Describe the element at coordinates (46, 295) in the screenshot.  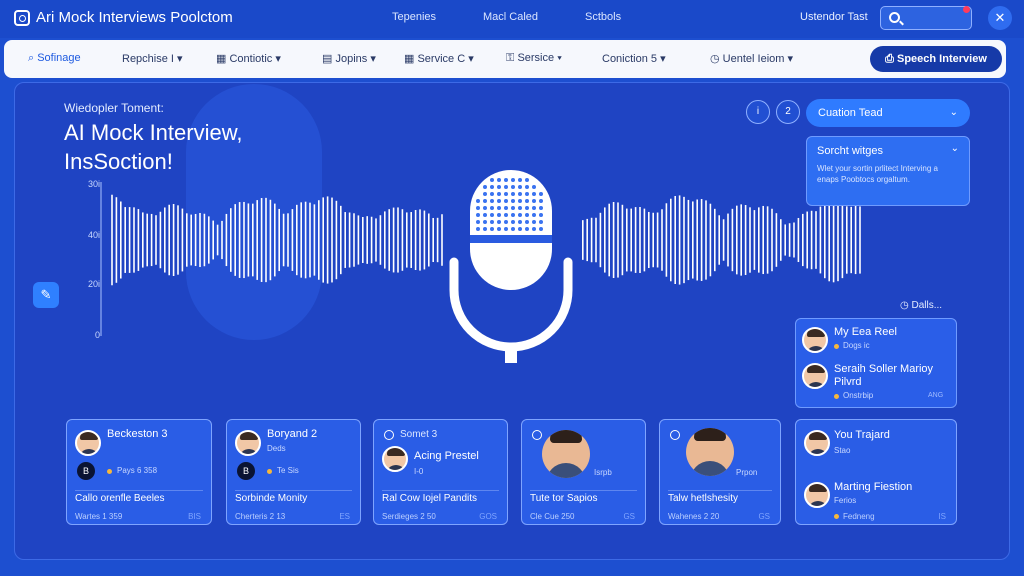
I see `pen-tool-button: ✎` at that location.